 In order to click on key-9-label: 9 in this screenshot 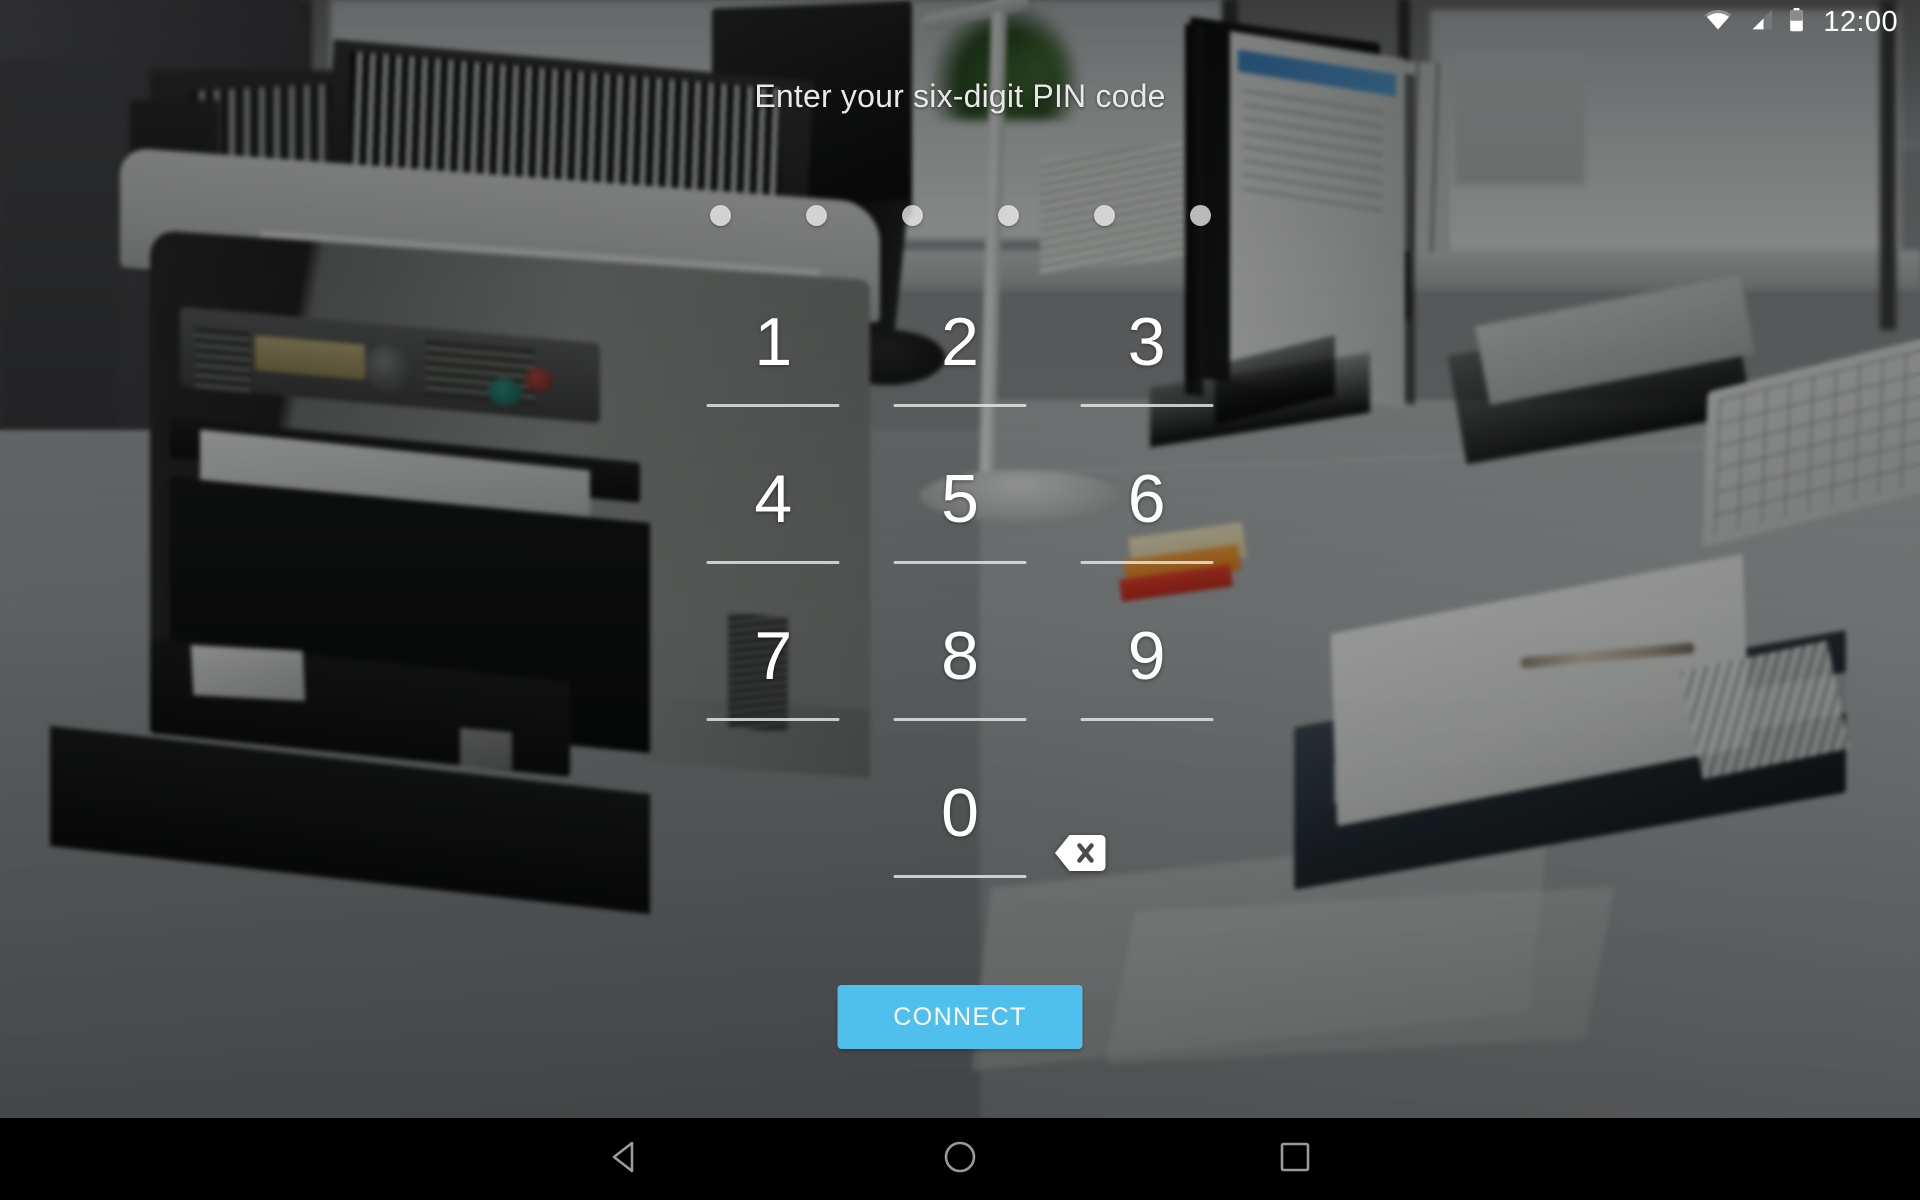, I will do `click(1146, 656)`.